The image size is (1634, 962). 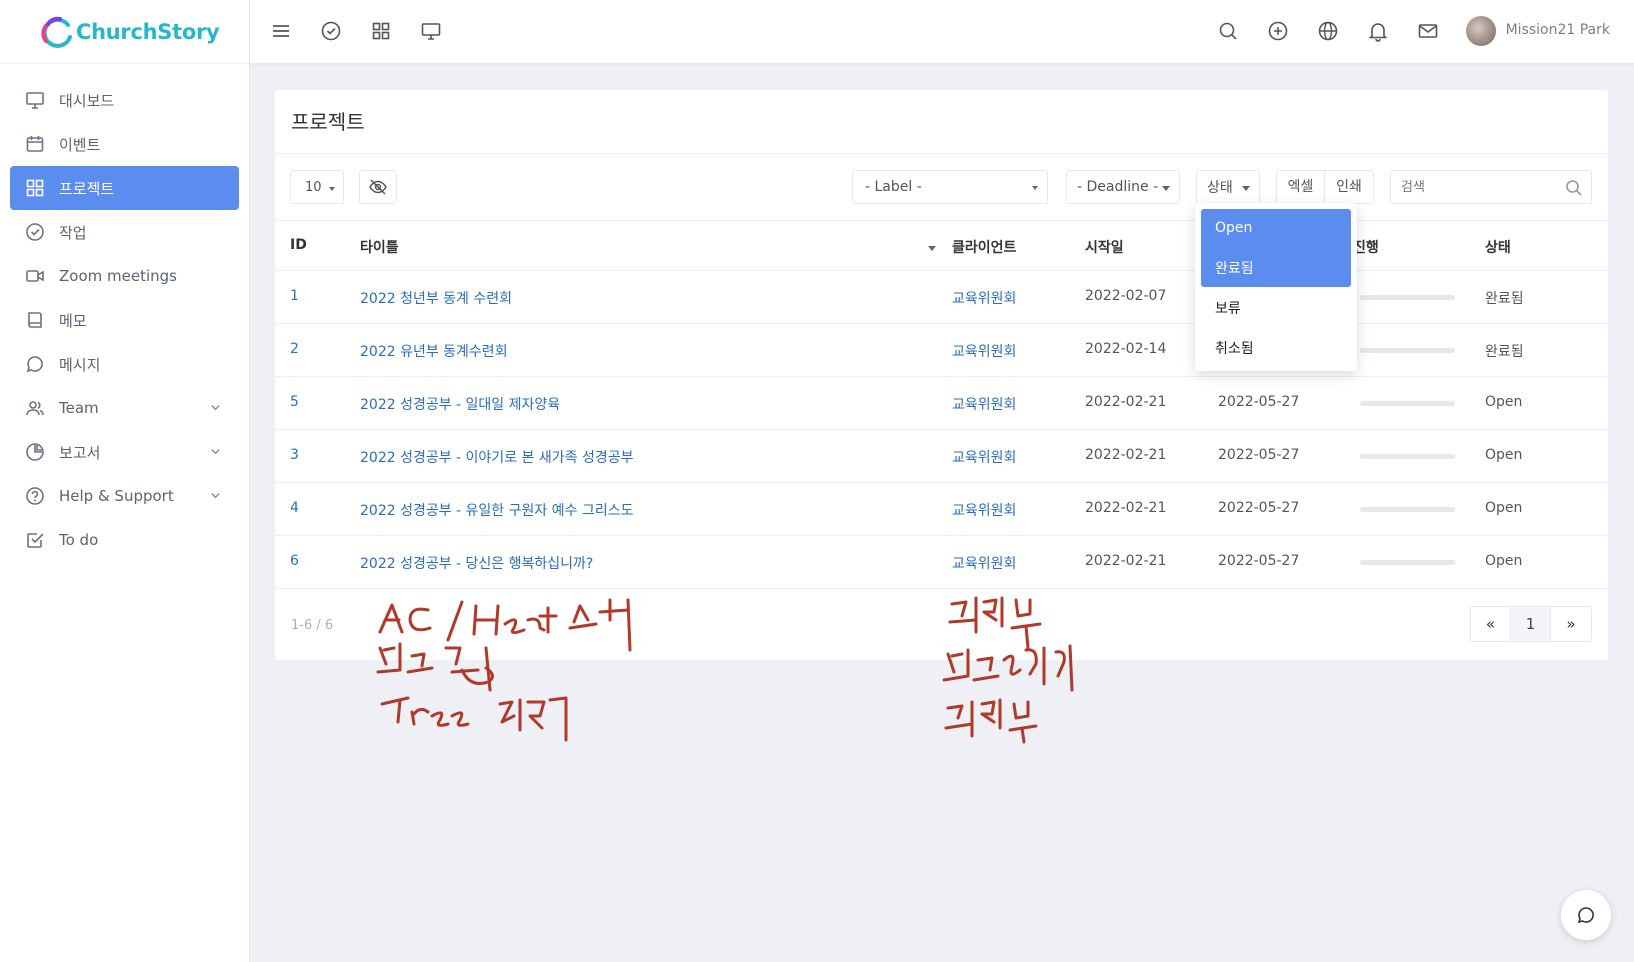 I want to click on mail-icon, so click(x=1428, y=31).